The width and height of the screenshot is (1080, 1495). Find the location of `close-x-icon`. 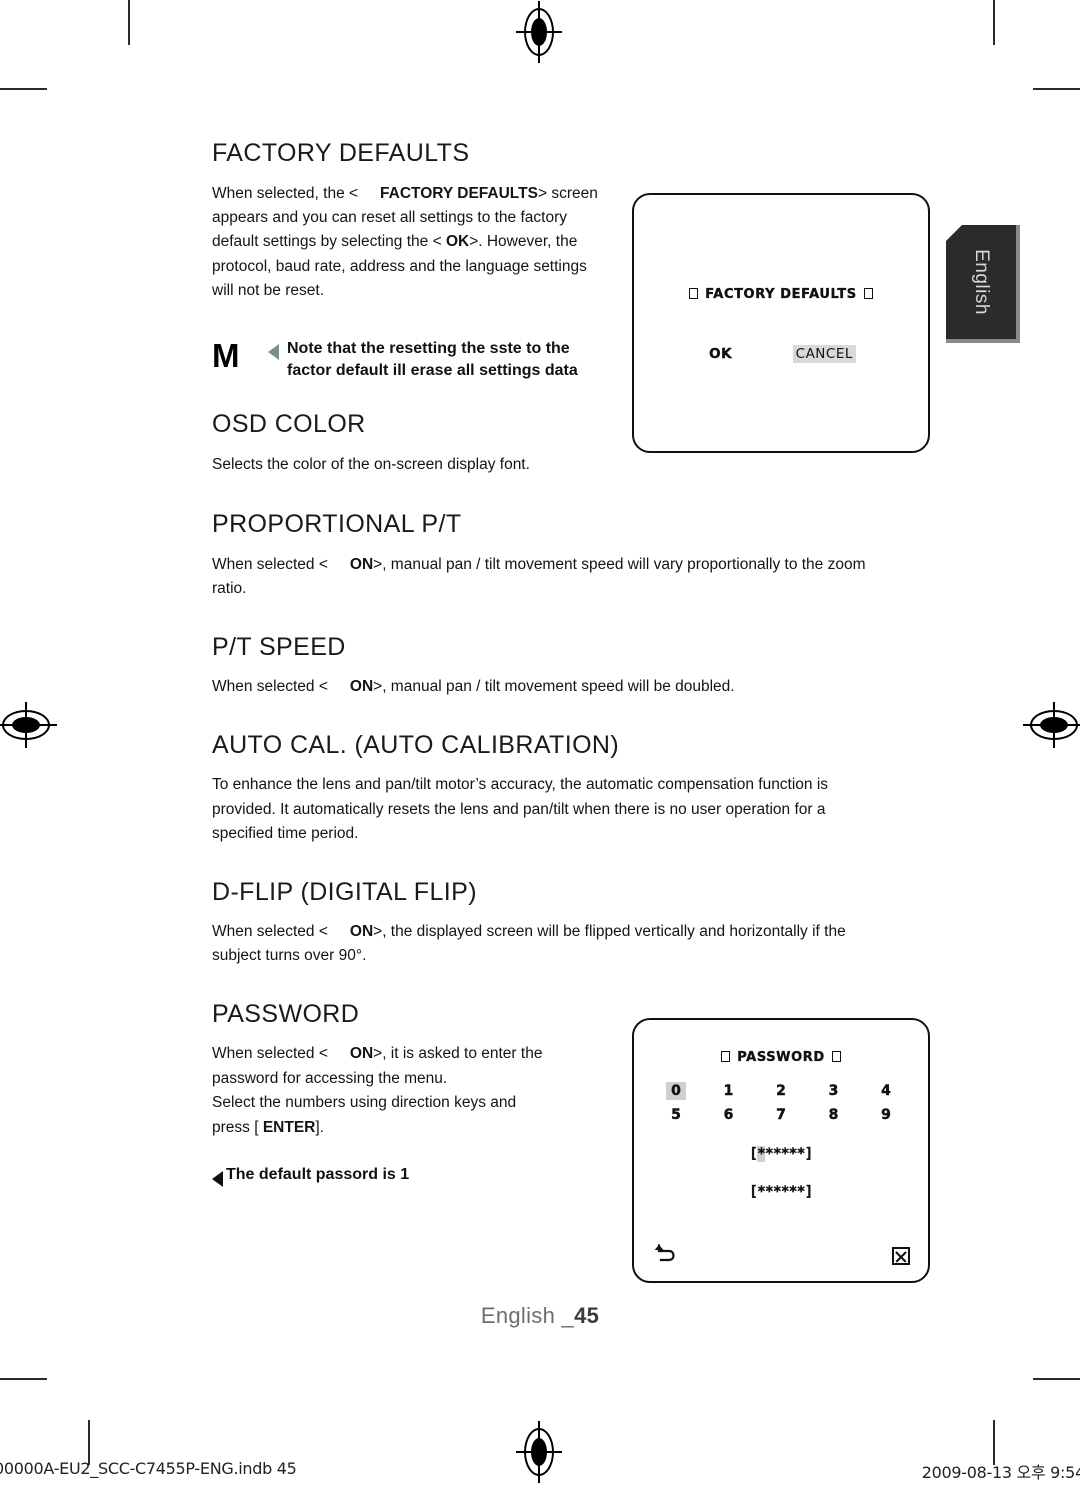

close-x-icon is located at coordinates (901, 1256).